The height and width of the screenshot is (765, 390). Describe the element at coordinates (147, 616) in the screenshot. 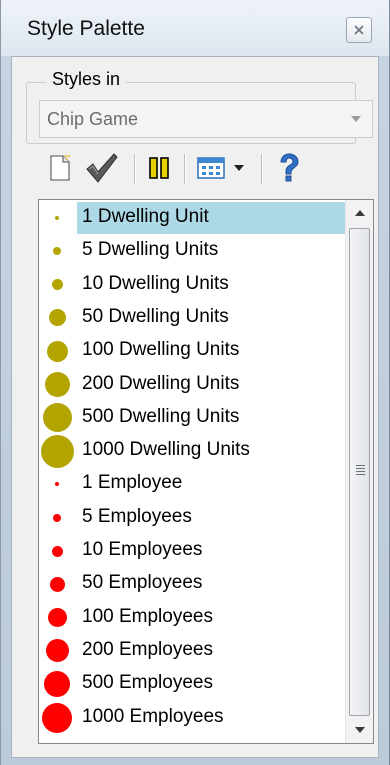

I see `list-item-label: 100 Employees` at that location.